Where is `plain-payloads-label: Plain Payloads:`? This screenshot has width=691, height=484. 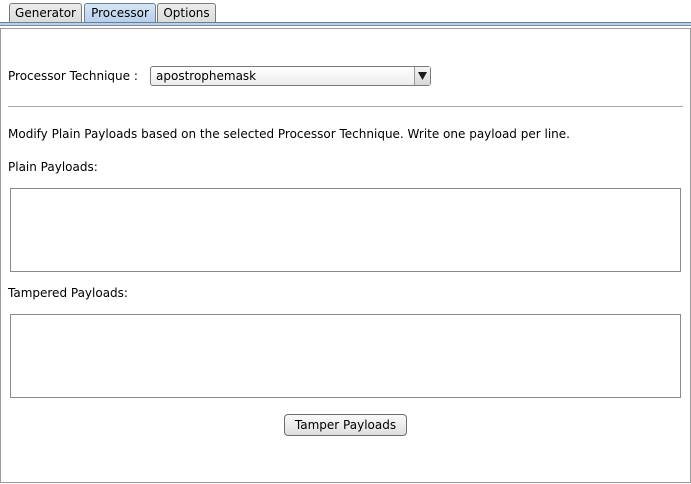
plain-payloads-label: Plain Payloads: is located at coordinates (53, 167).